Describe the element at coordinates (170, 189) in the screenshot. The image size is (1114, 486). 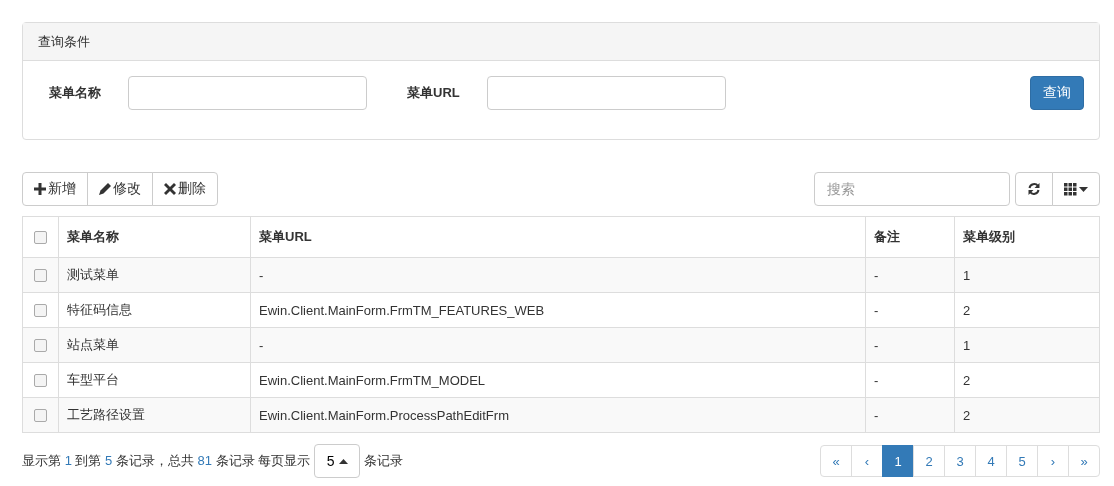
I see `close-icon` at that location.